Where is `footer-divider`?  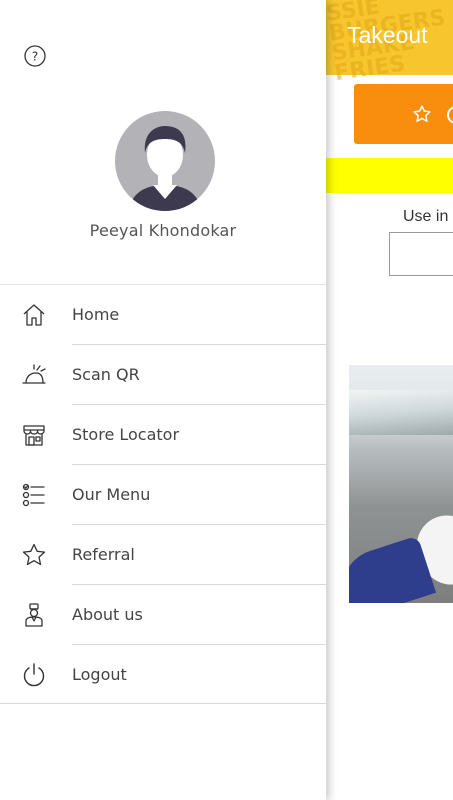 footer-divider is located at coordinates (163, 703).